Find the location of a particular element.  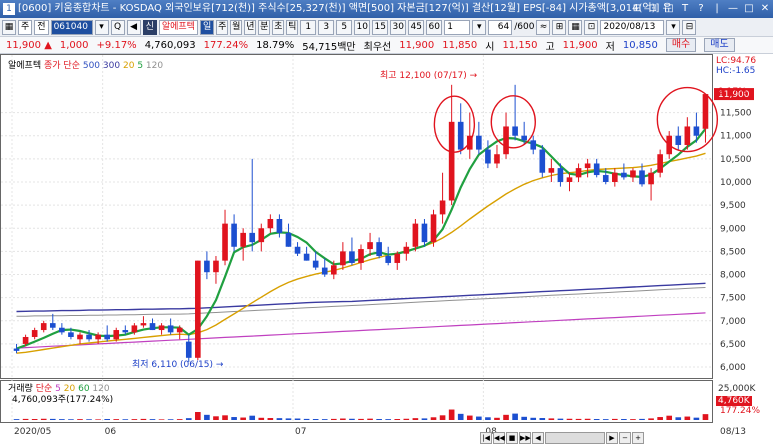

volume-value-text: 4,760,093주(177.24%) is located at coordinates (63, 400).